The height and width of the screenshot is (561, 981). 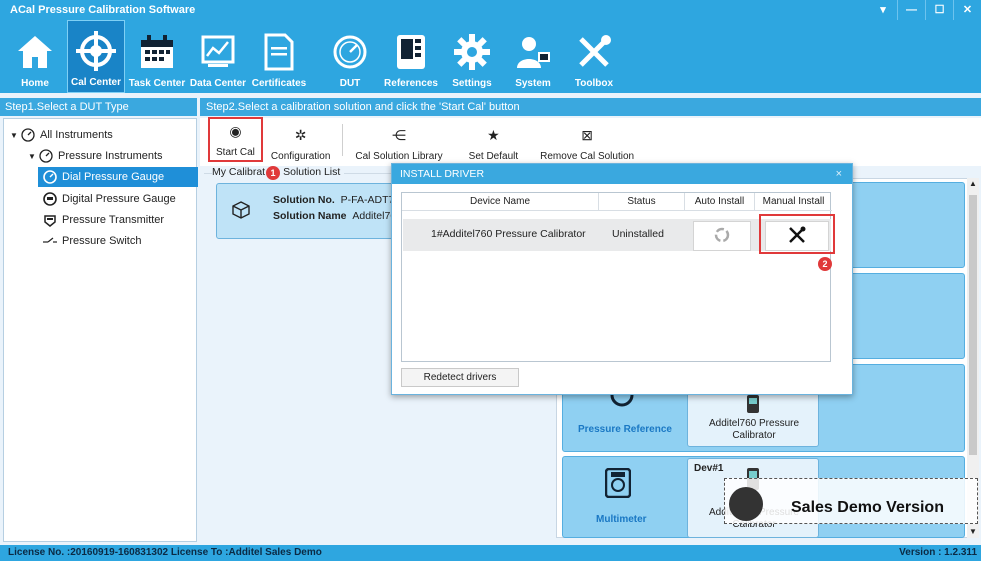 I want to click on auto-install-button, so click(x=722, y=236).